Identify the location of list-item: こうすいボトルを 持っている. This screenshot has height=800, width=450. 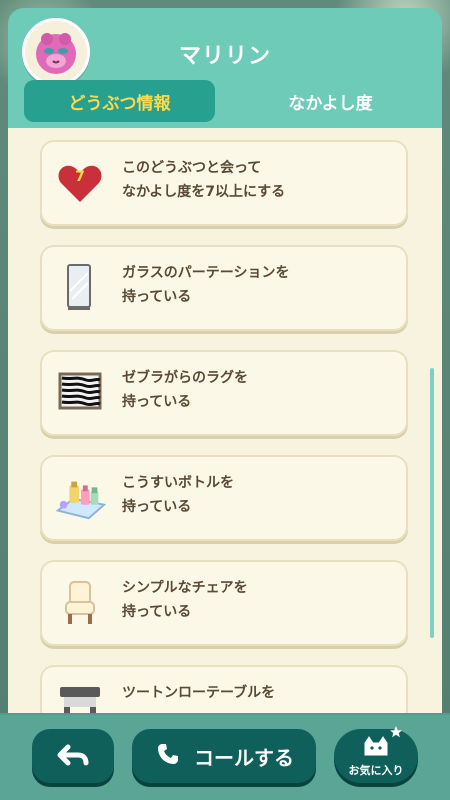
(224, 498).